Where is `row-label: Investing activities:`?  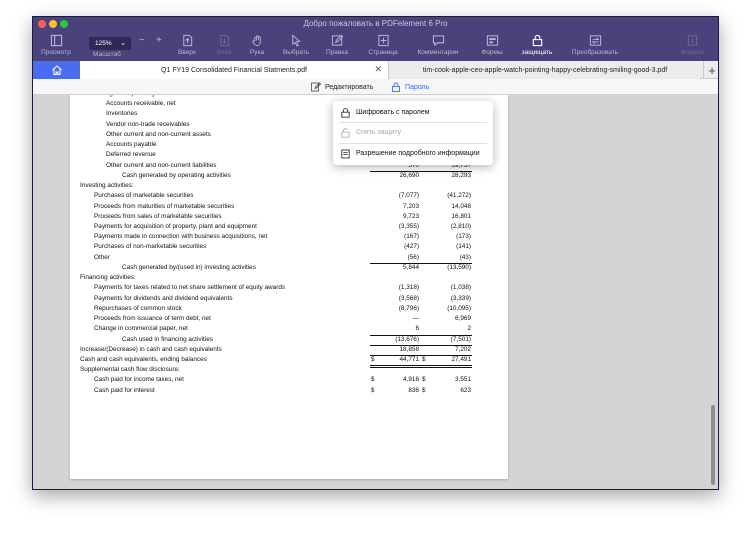
row-label: Investing activities: is located at coordinates (107, 186).